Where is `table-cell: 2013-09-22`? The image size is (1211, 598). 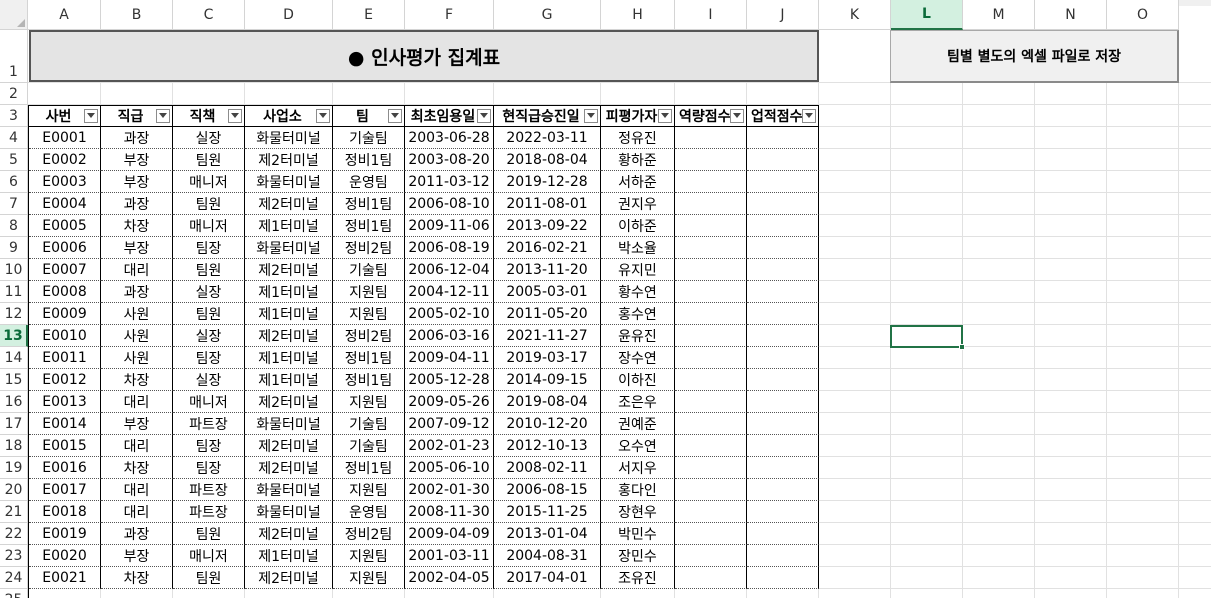 table-cell: 2013-09-22 is located at coordinates (547, 226).